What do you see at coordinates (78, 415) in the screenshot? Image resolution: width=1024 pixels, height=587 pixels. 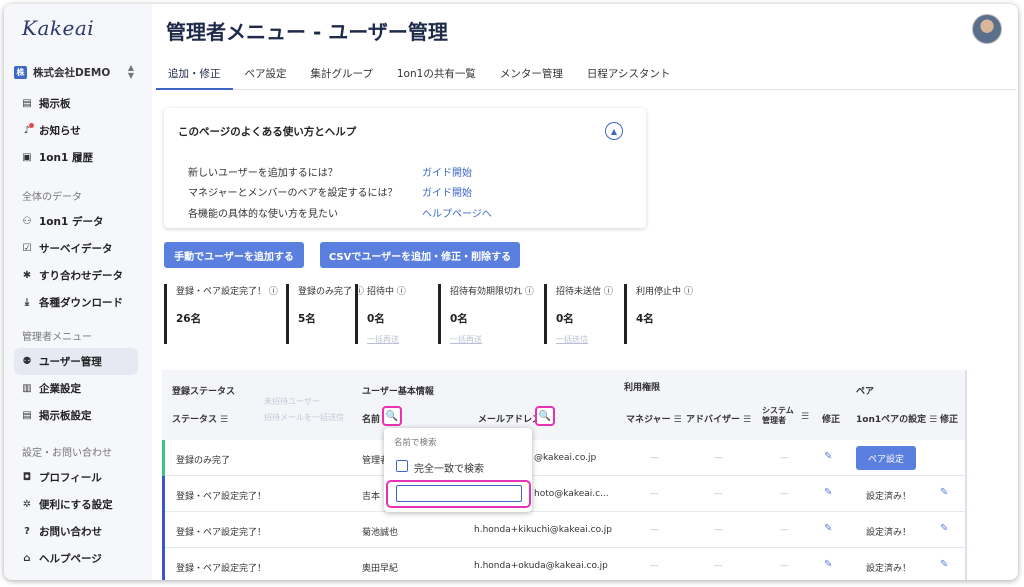 I see `sidebar-item-board-settings: ▤ 掲示板設定` at bounding box center [78, 415].